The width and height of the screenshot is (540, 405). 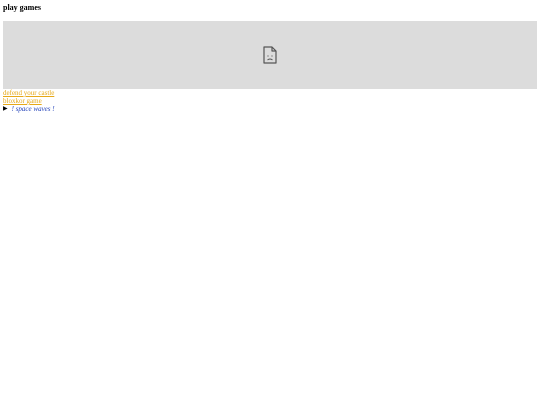 I want to click on broken-page-icon, so click(x=270, y=55).